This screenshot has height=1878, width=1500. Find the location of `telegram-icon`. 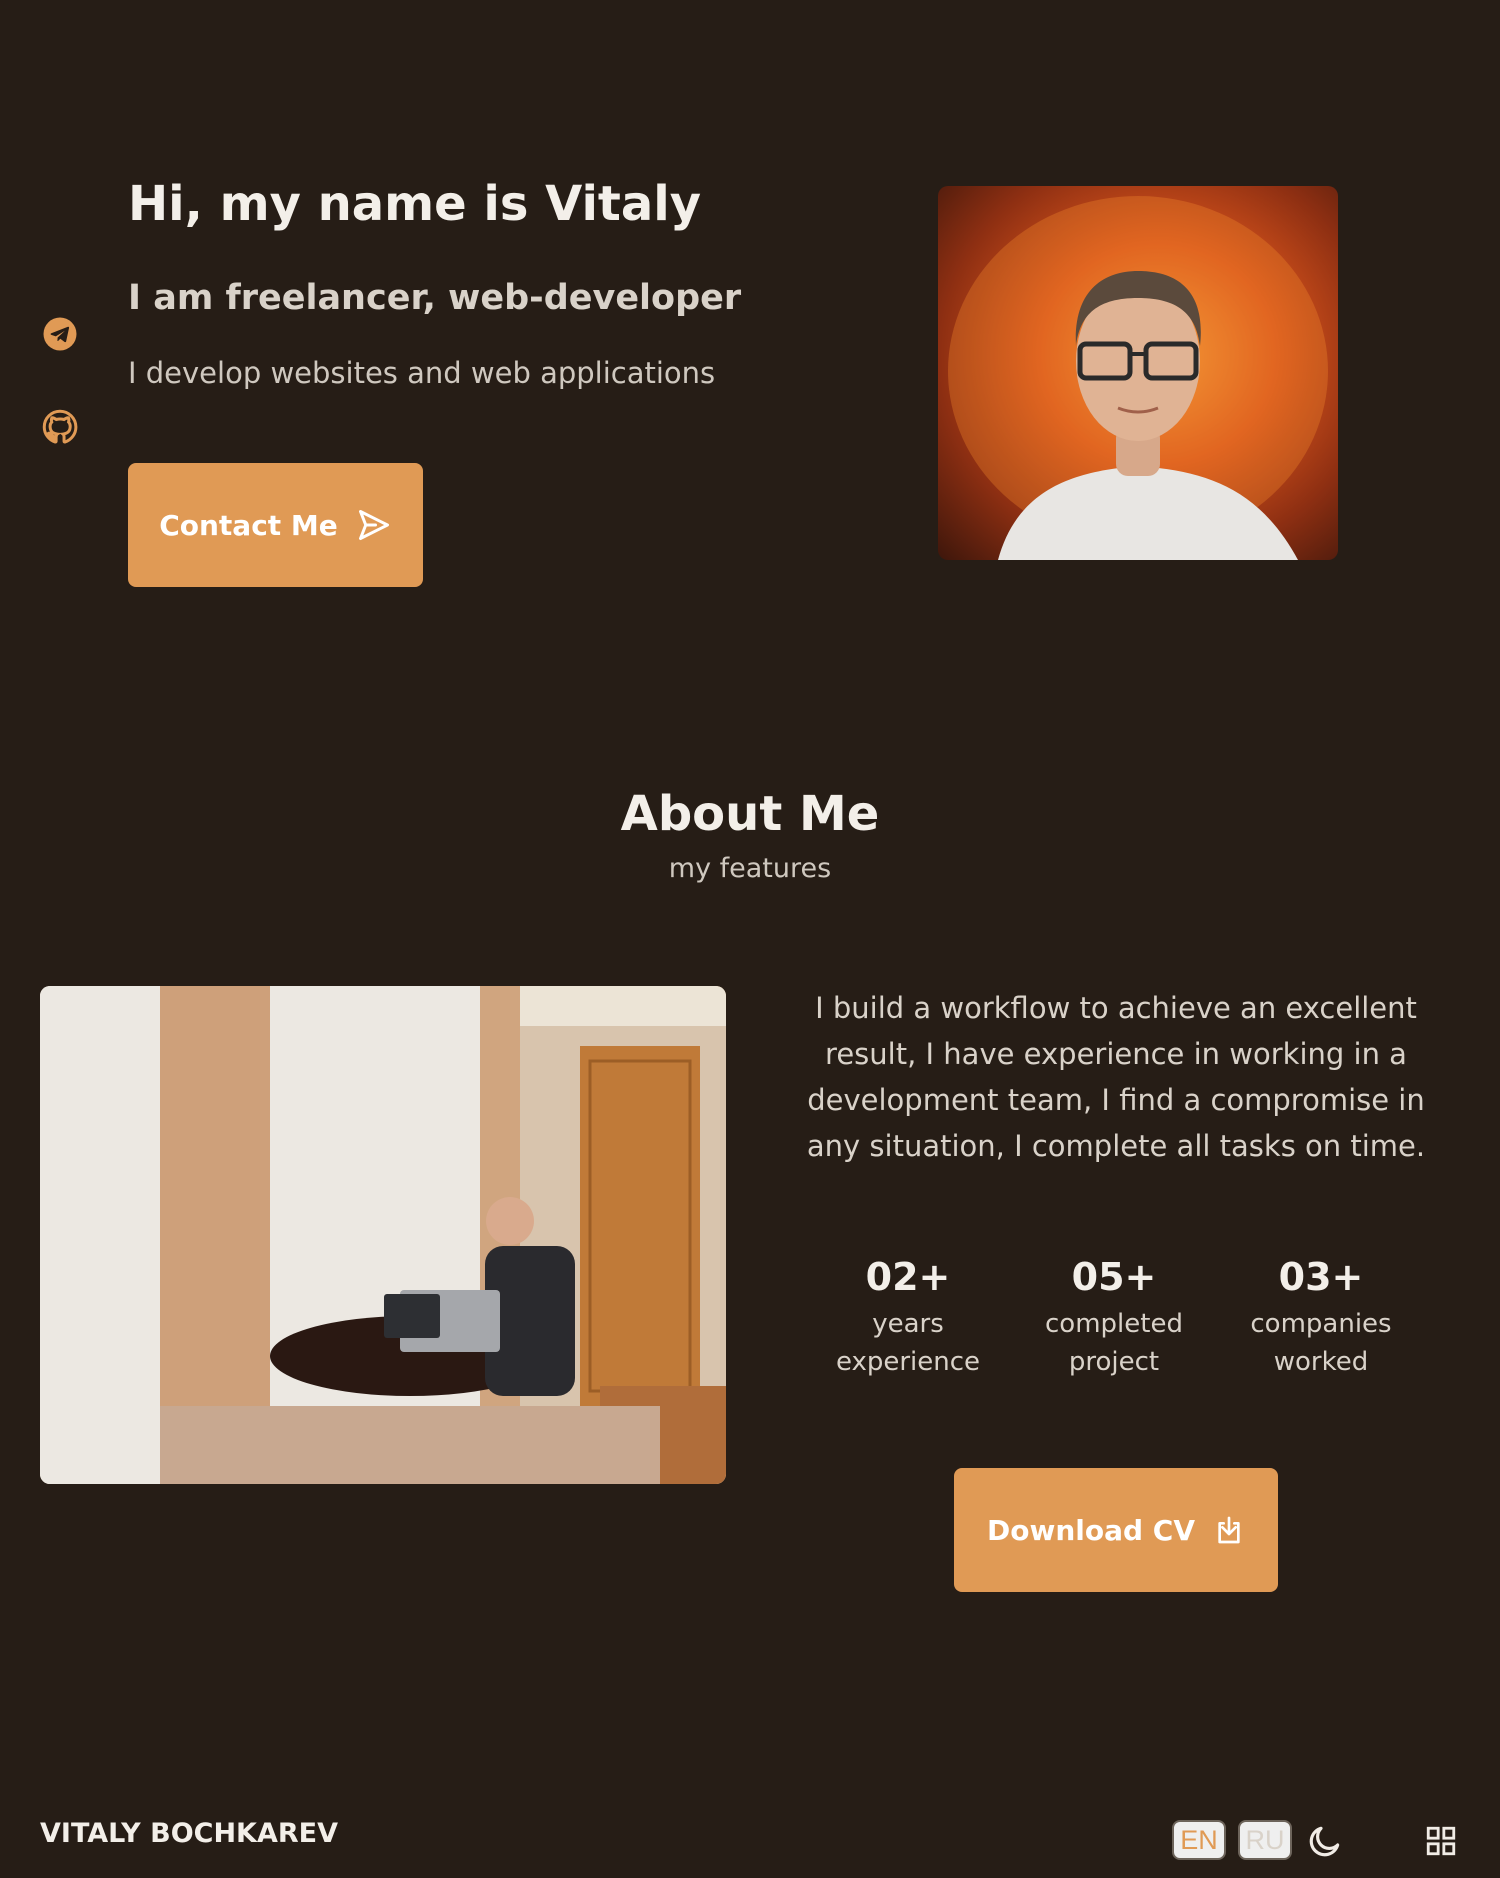

telegram-icon is located at coordinates (60, 334).